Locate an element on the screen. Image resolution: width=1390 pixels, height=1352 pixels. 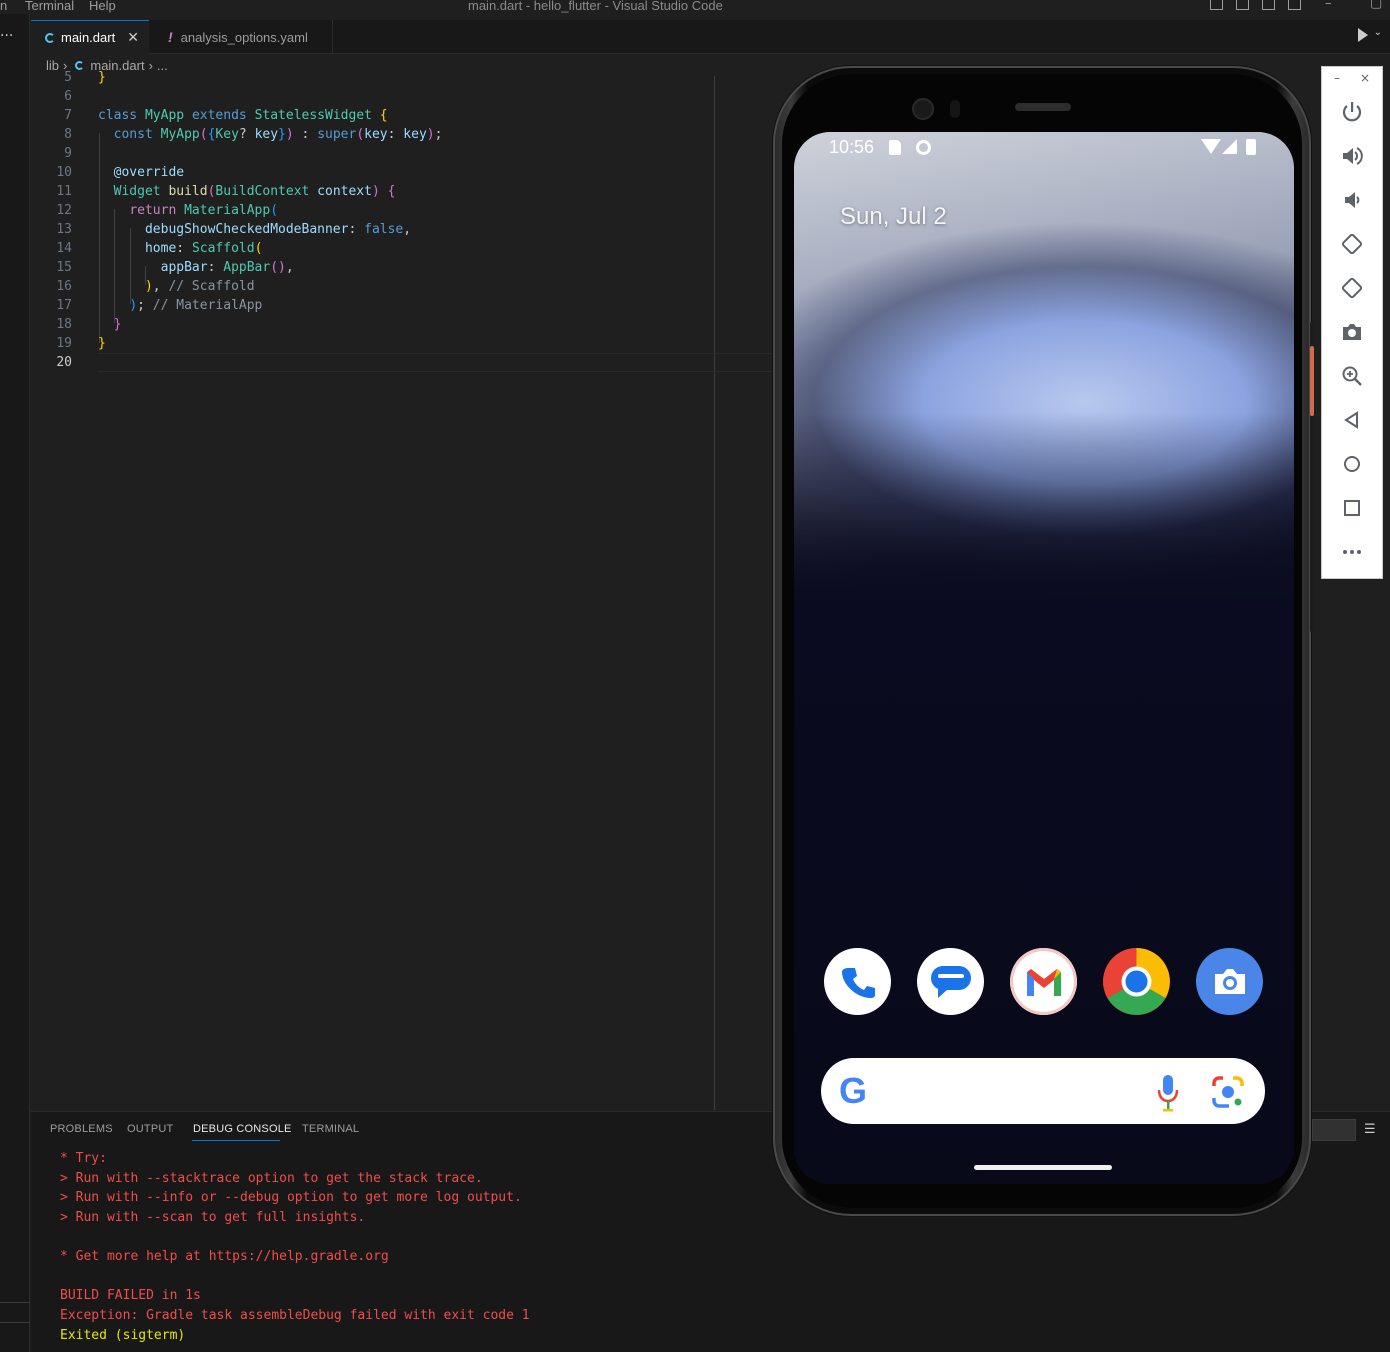
line-number: 6 is located at coordinates (68, 96).